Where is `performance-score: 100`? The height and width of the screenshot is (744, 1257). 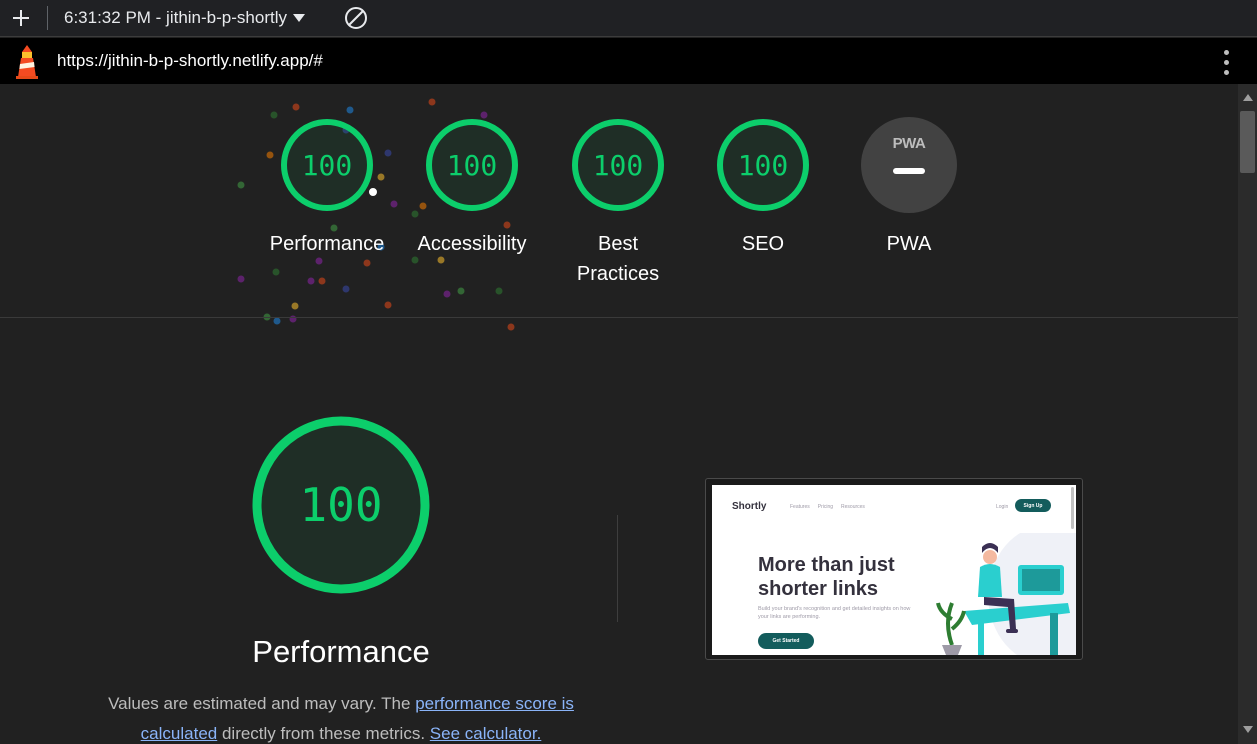 performance-score: 100 is located at coordinates (341, 505).